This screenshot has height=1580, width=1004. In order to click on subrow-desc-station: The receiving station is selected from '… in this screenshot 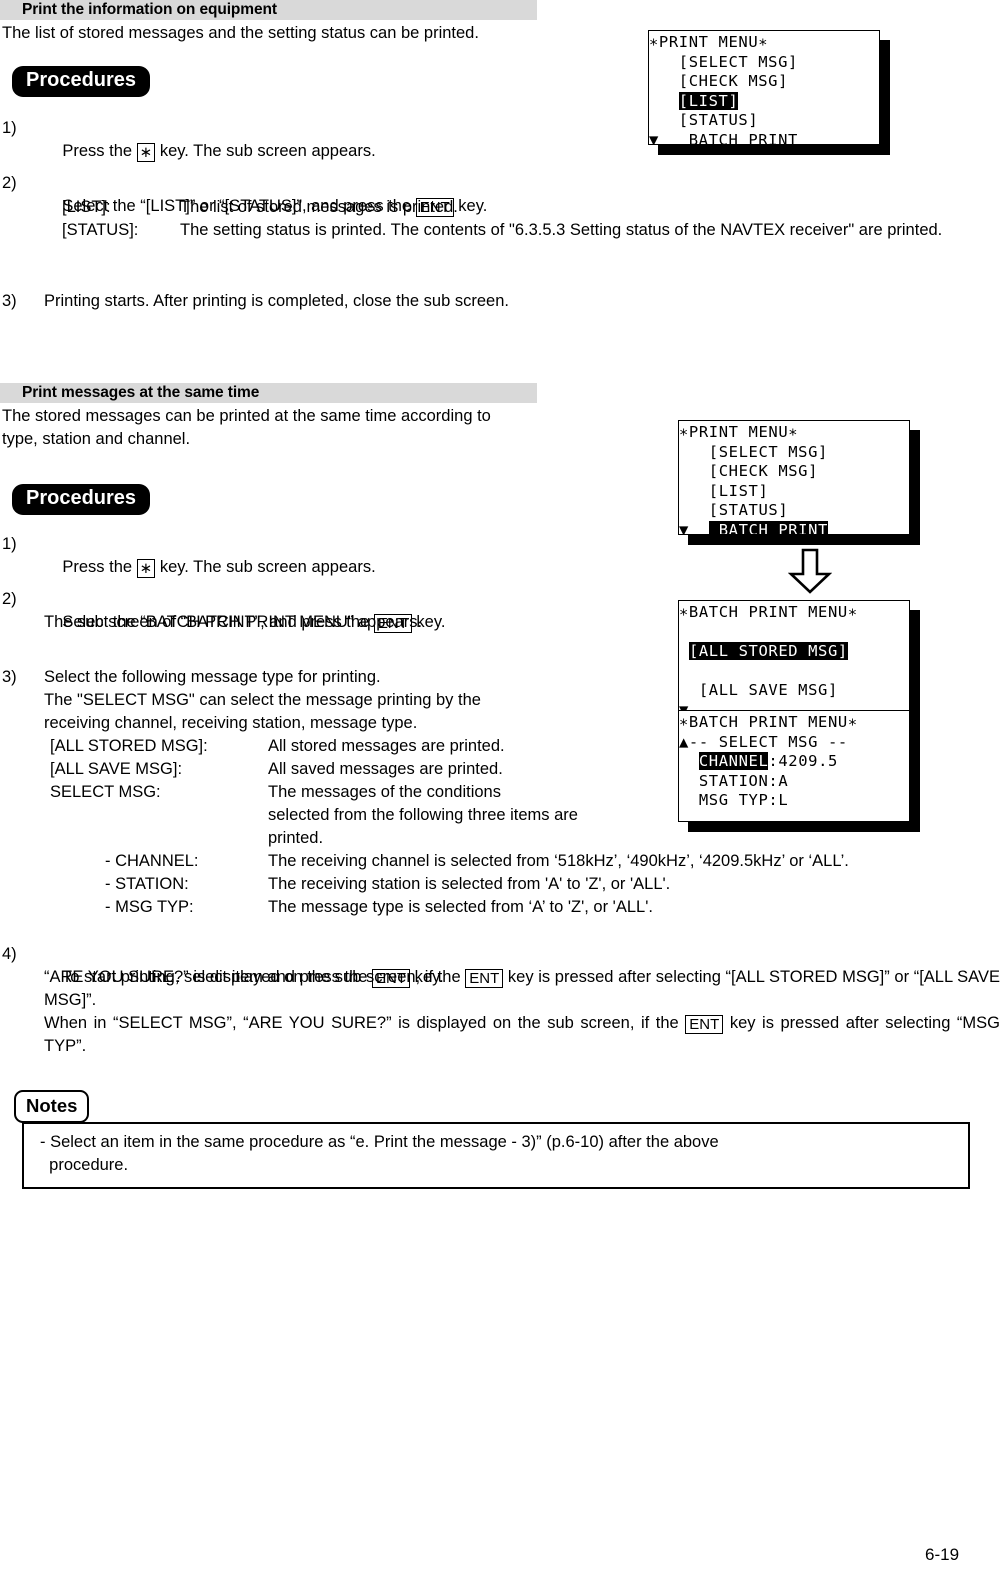, I will do `click(469, 884)`.